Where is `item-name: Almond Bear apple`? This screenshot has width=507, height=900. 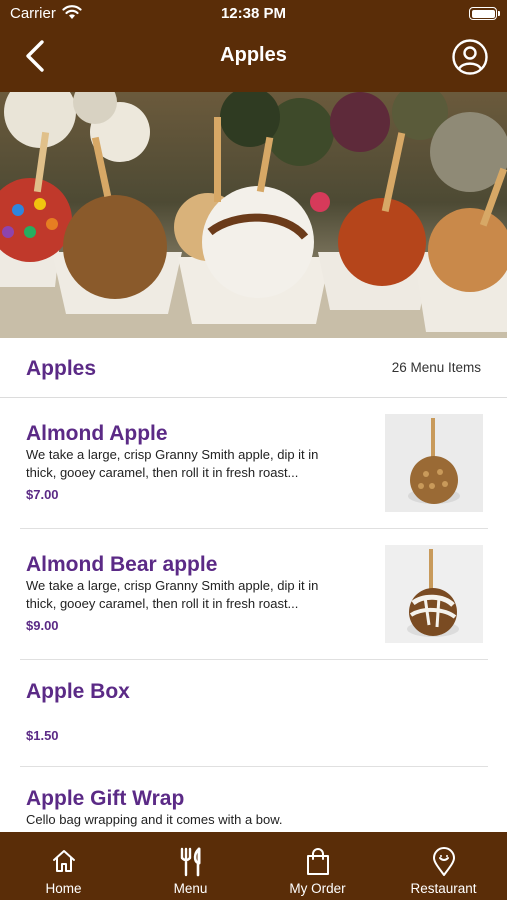 item-name: Almond Bear apple is located at coordinates (122, 564).